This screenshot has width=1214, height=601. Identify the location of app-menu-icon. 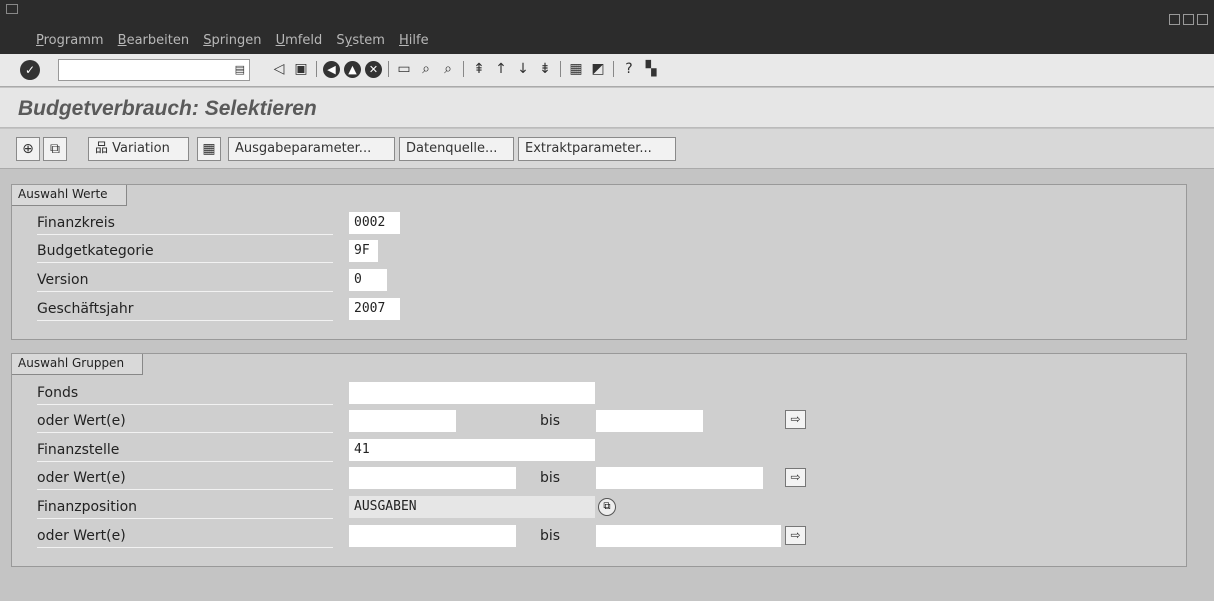
(12, 9).